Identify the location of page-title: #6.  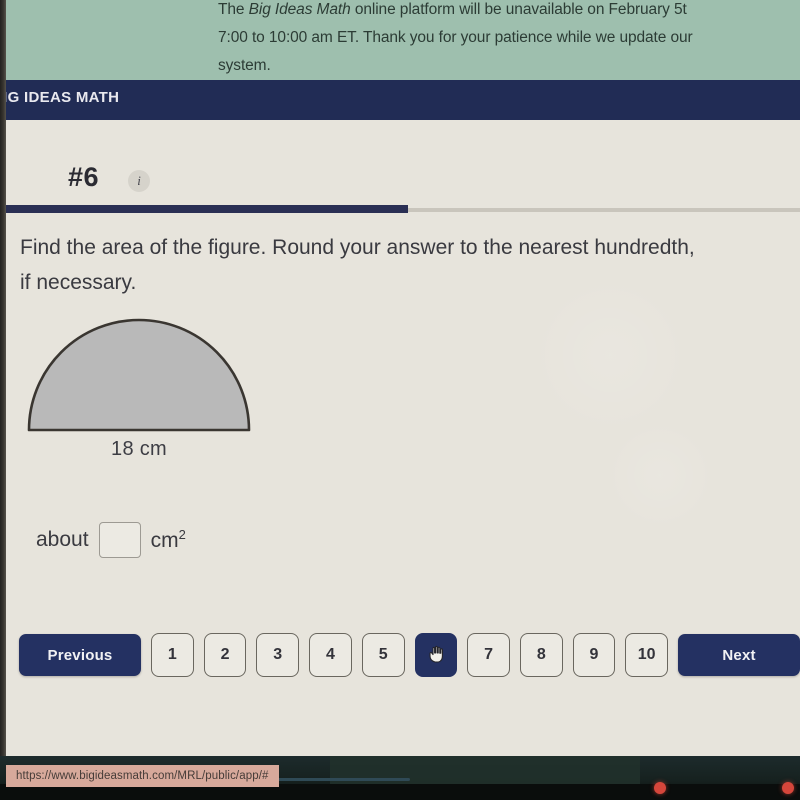
(84, 177).